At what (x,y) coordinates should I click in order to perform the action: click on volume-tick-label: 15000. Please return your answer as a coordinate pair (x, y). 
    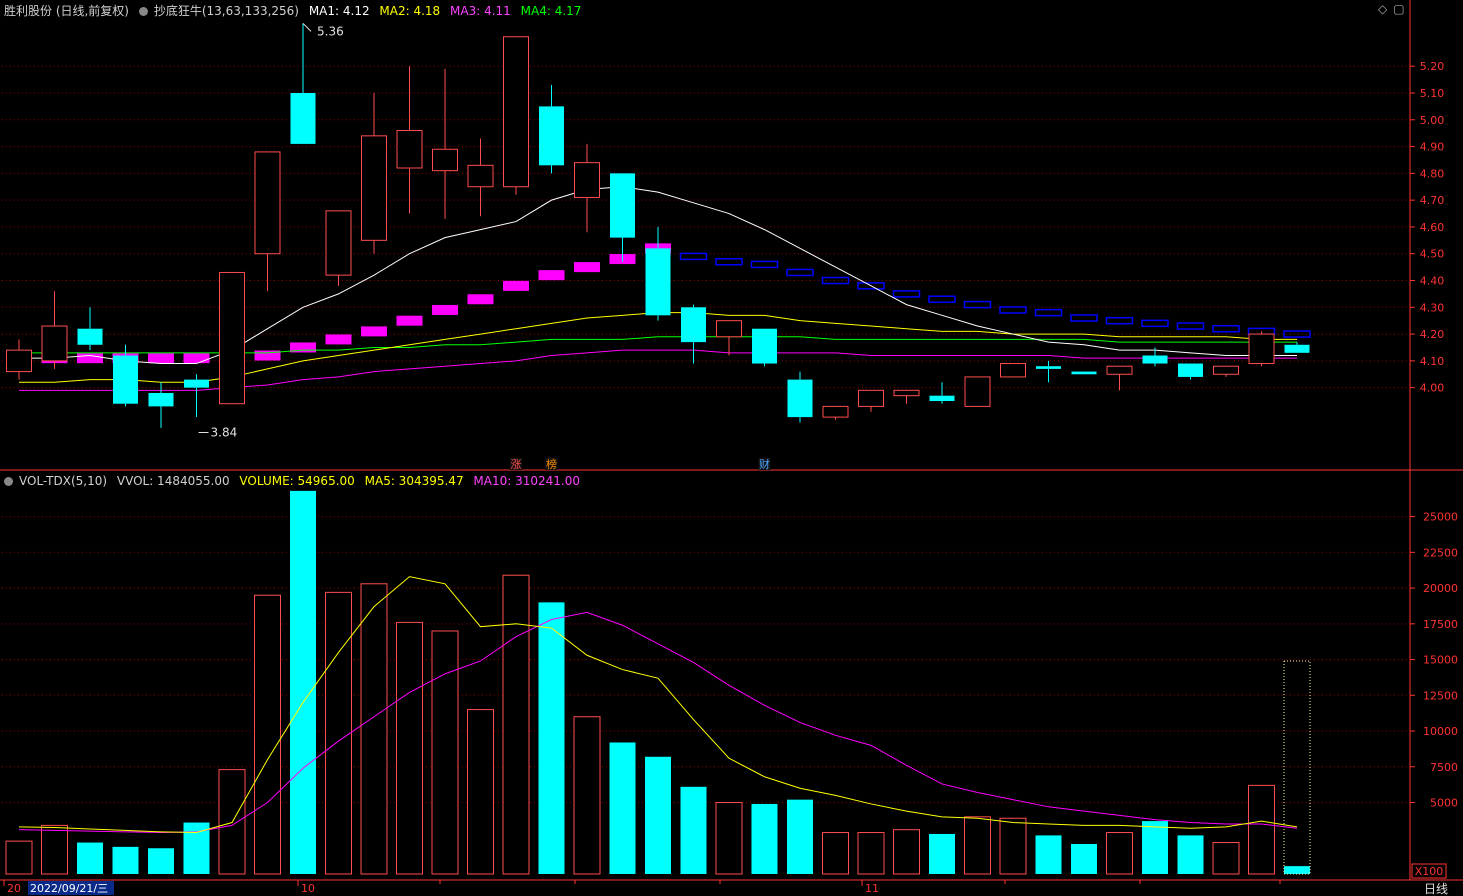
    Looking at the image, I should click on (1440, 660).